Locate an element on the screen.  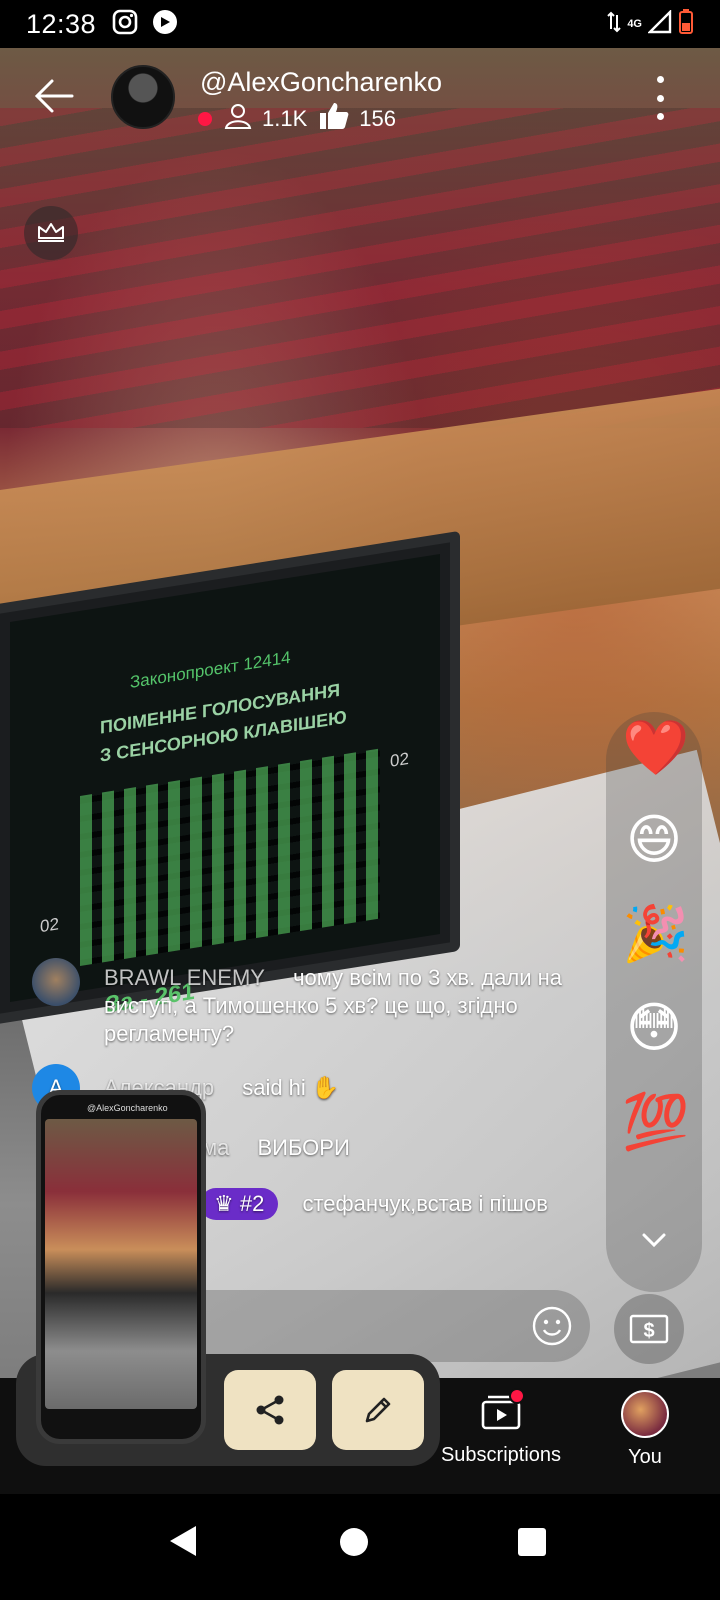
wave-icon: ✋ is located at coordinates (325, 1087).